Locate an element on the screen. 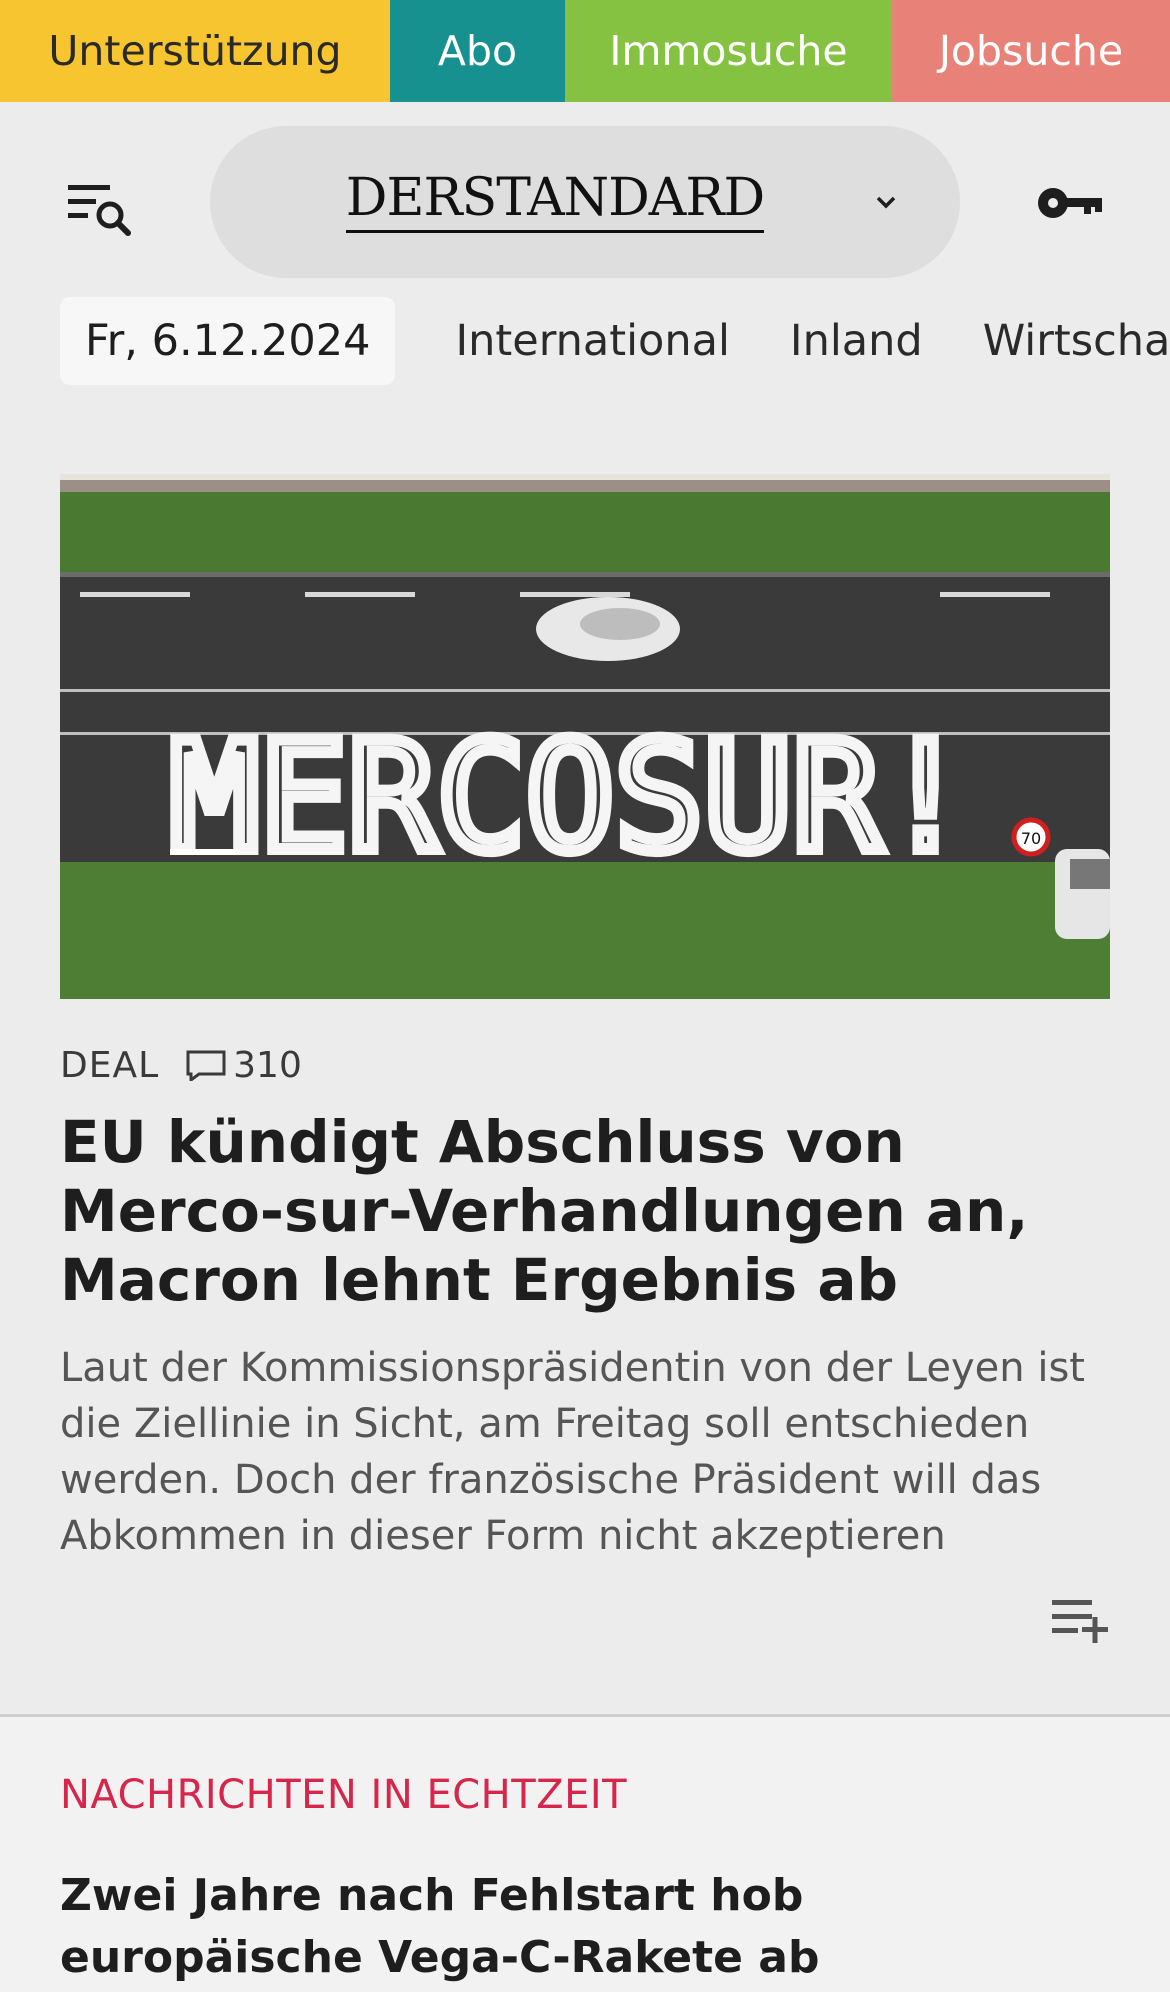  article-kicker: DEAL is located at coordinates (110, 1065).